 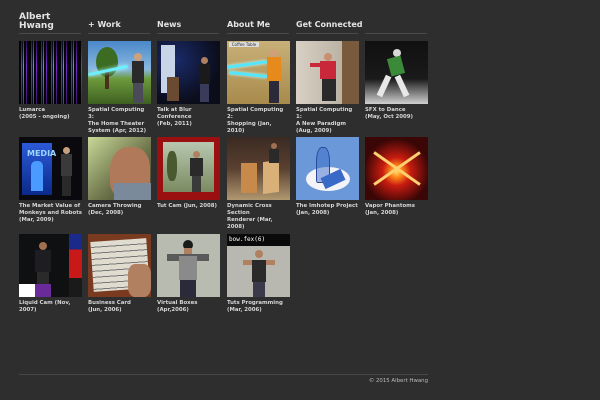 What do you see at coordinates (42, 153) in the screenshot?
I see `thumbnail-caption: MEDIA` at bounding box center [42, 153].